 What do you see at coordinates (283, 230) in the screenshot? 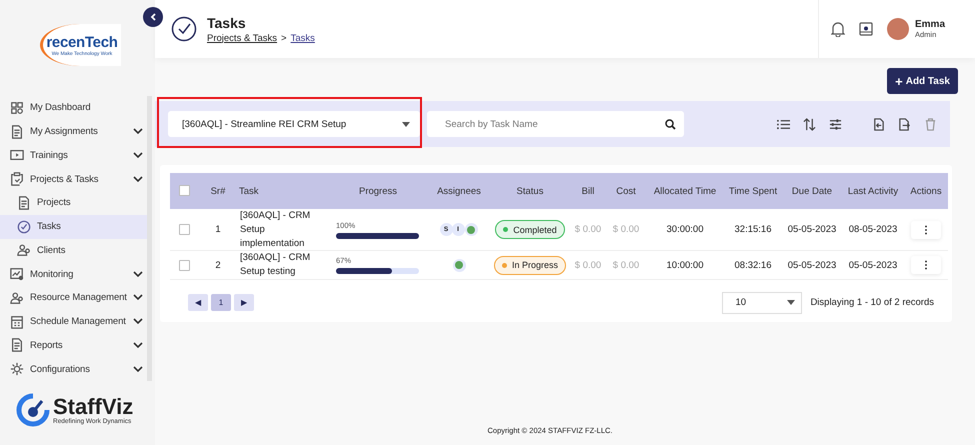
I see `task-name: [360AQL] - CRM Setup implementation` at bounding box center [283, 230].